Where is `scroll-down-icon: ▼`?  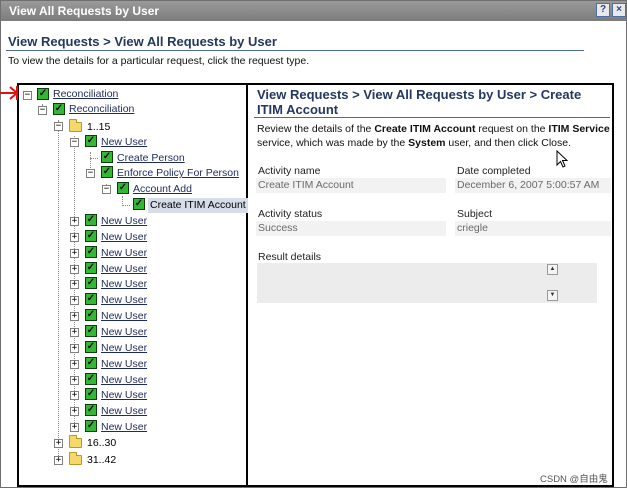 scroll-down-icon: ▼ is located at coordinates (552, 295).